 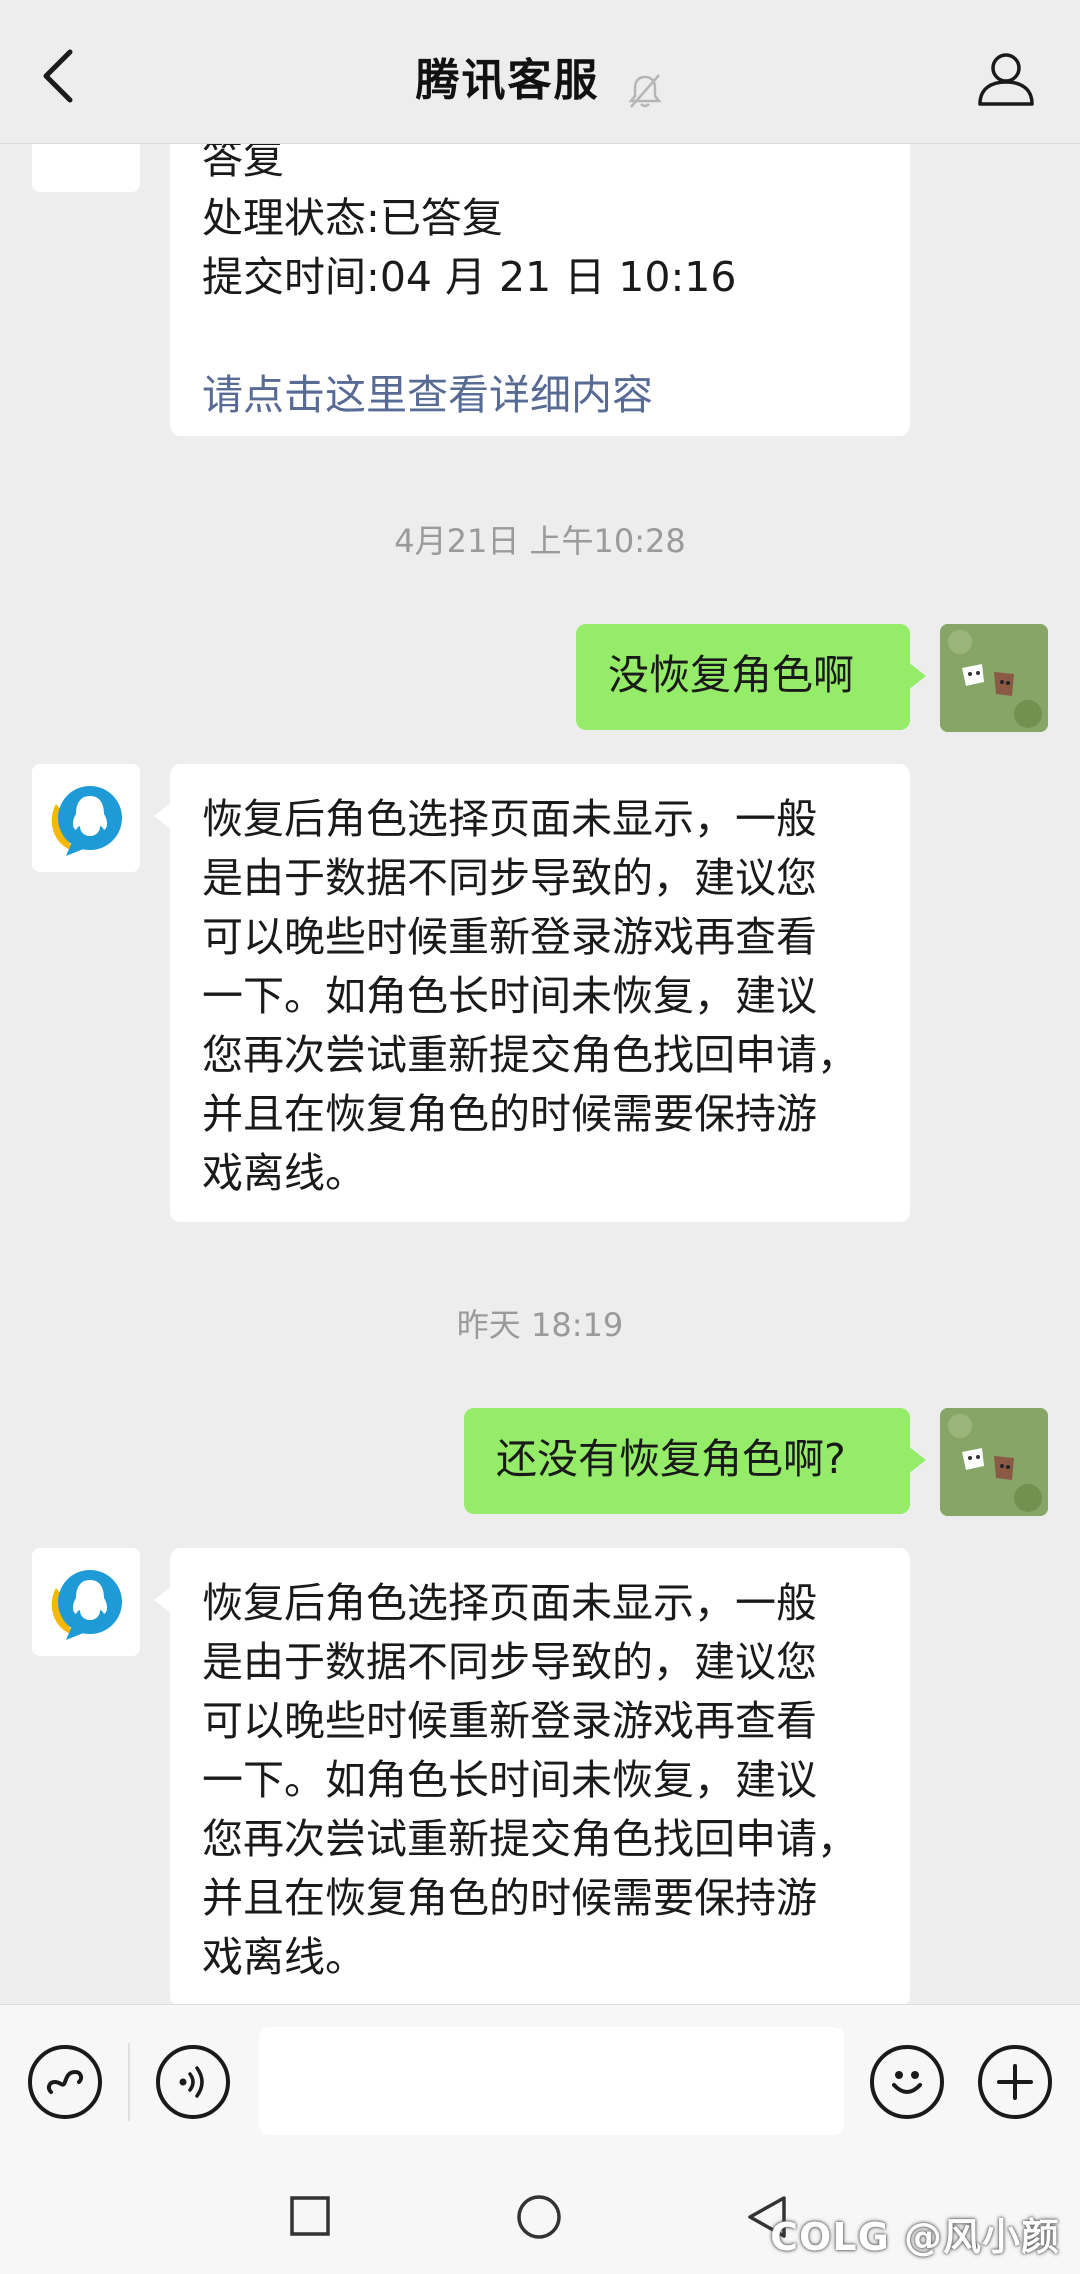 I want to click on voice-button, so click(x=193, y=2082).